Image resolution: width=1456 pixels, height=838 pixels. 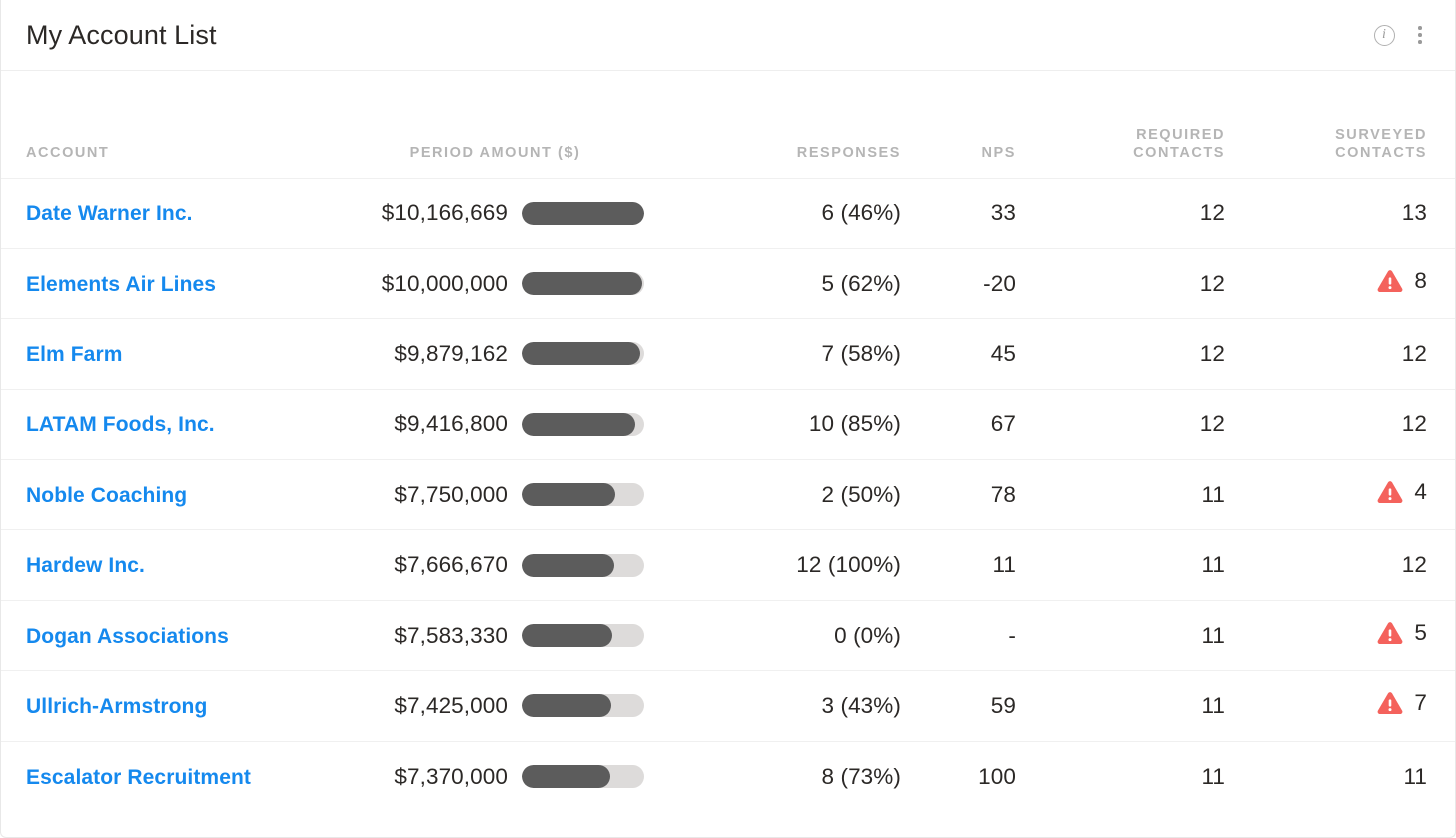 What do you see at coordinates (861, 776) in the screenshot?
I see `cell-responses: 8 (73%)` at bounding box center [861, 776].